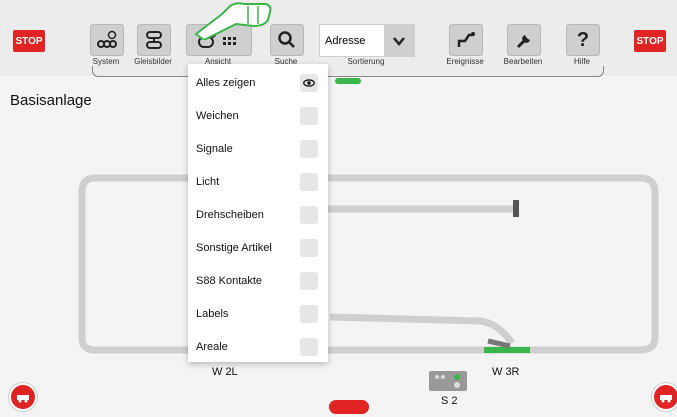  Describe the element at coordinates (208, 181) in the screenshot. I see `menu-item-label: Licht` at that location.